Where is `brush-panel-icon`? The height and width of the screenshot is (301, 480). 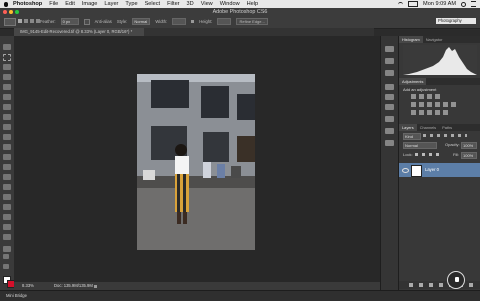 brush-panel-icon is located at coordinates (389, 107).